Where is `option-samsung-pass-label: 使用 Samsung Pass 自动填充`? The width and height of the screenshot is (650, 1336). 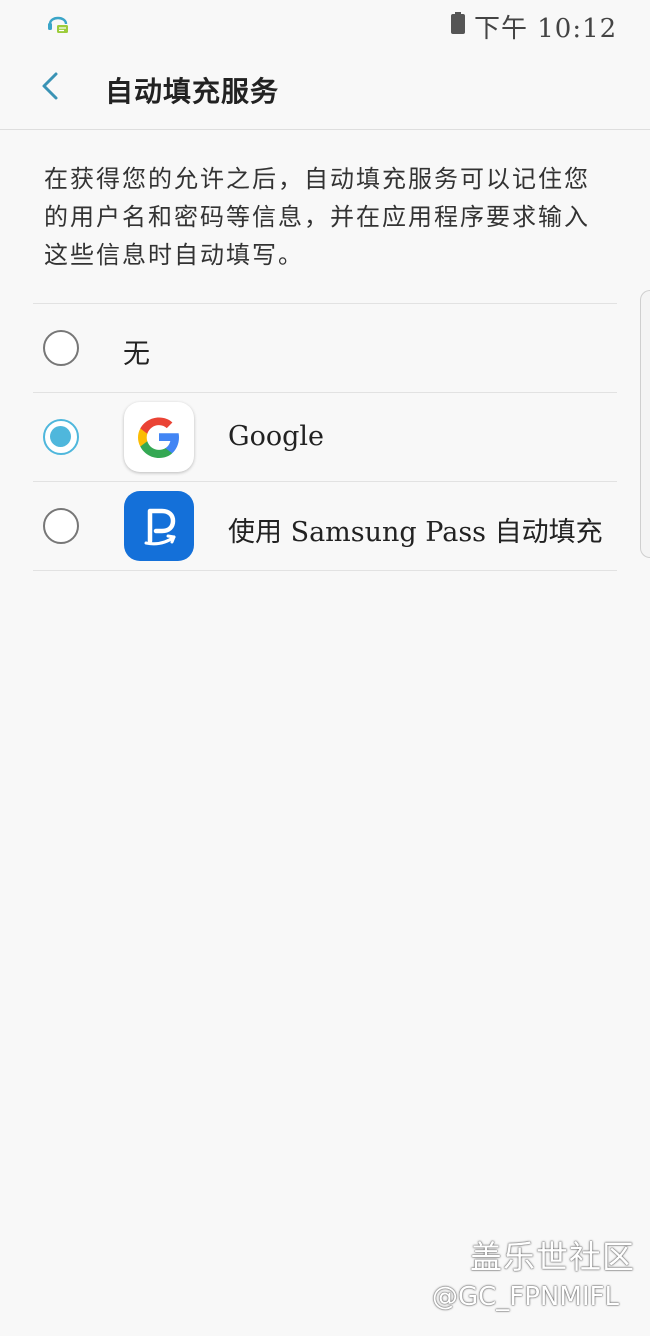
option-samsung-pass-label: 使用 Samsung Pass 自动填充 is located at coordinates (415, 532).